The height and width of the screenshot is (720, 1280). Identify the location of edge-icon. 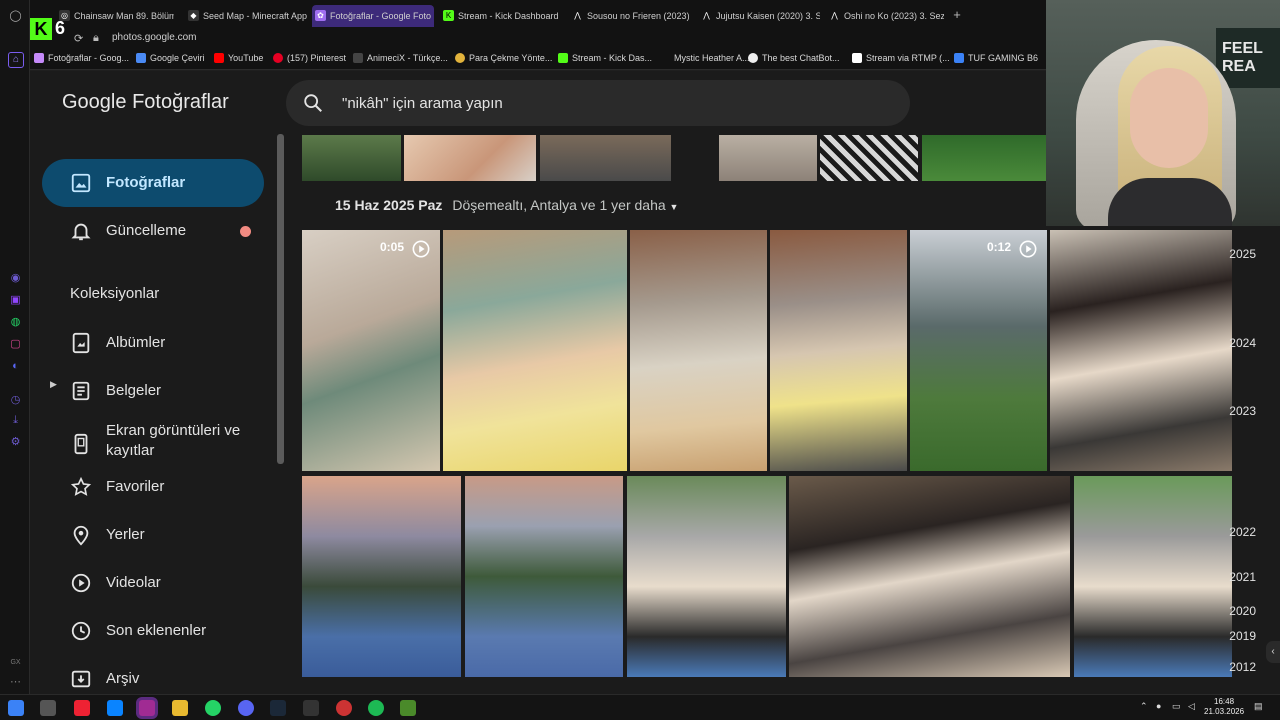
(115, 708).